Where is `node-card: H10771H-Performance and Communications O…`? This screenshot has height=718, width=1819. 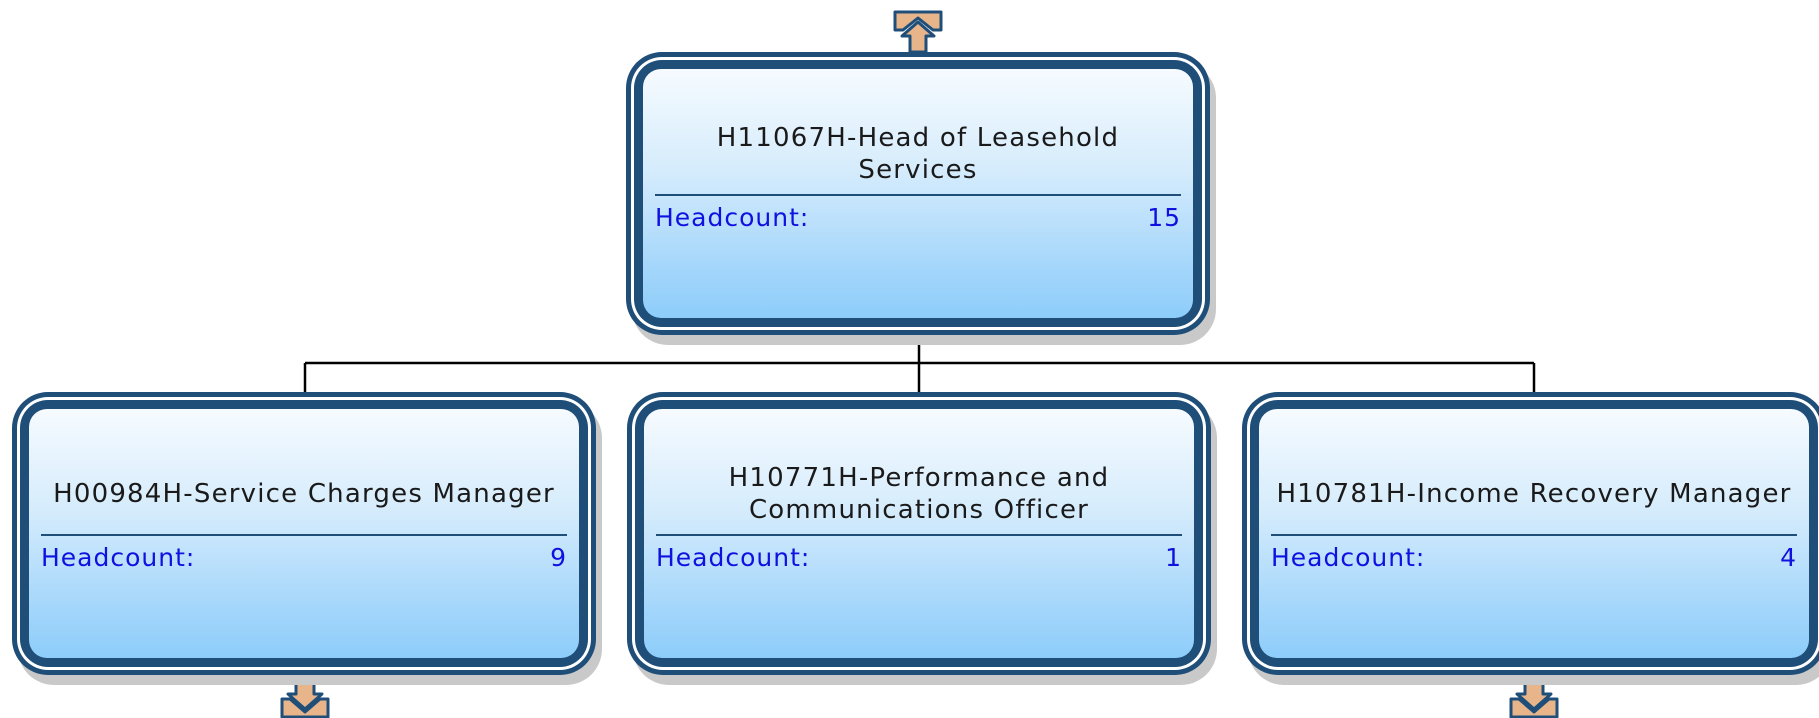
node-card: H10771H-Performance and Communications O… is located at coordinates (919, 533).